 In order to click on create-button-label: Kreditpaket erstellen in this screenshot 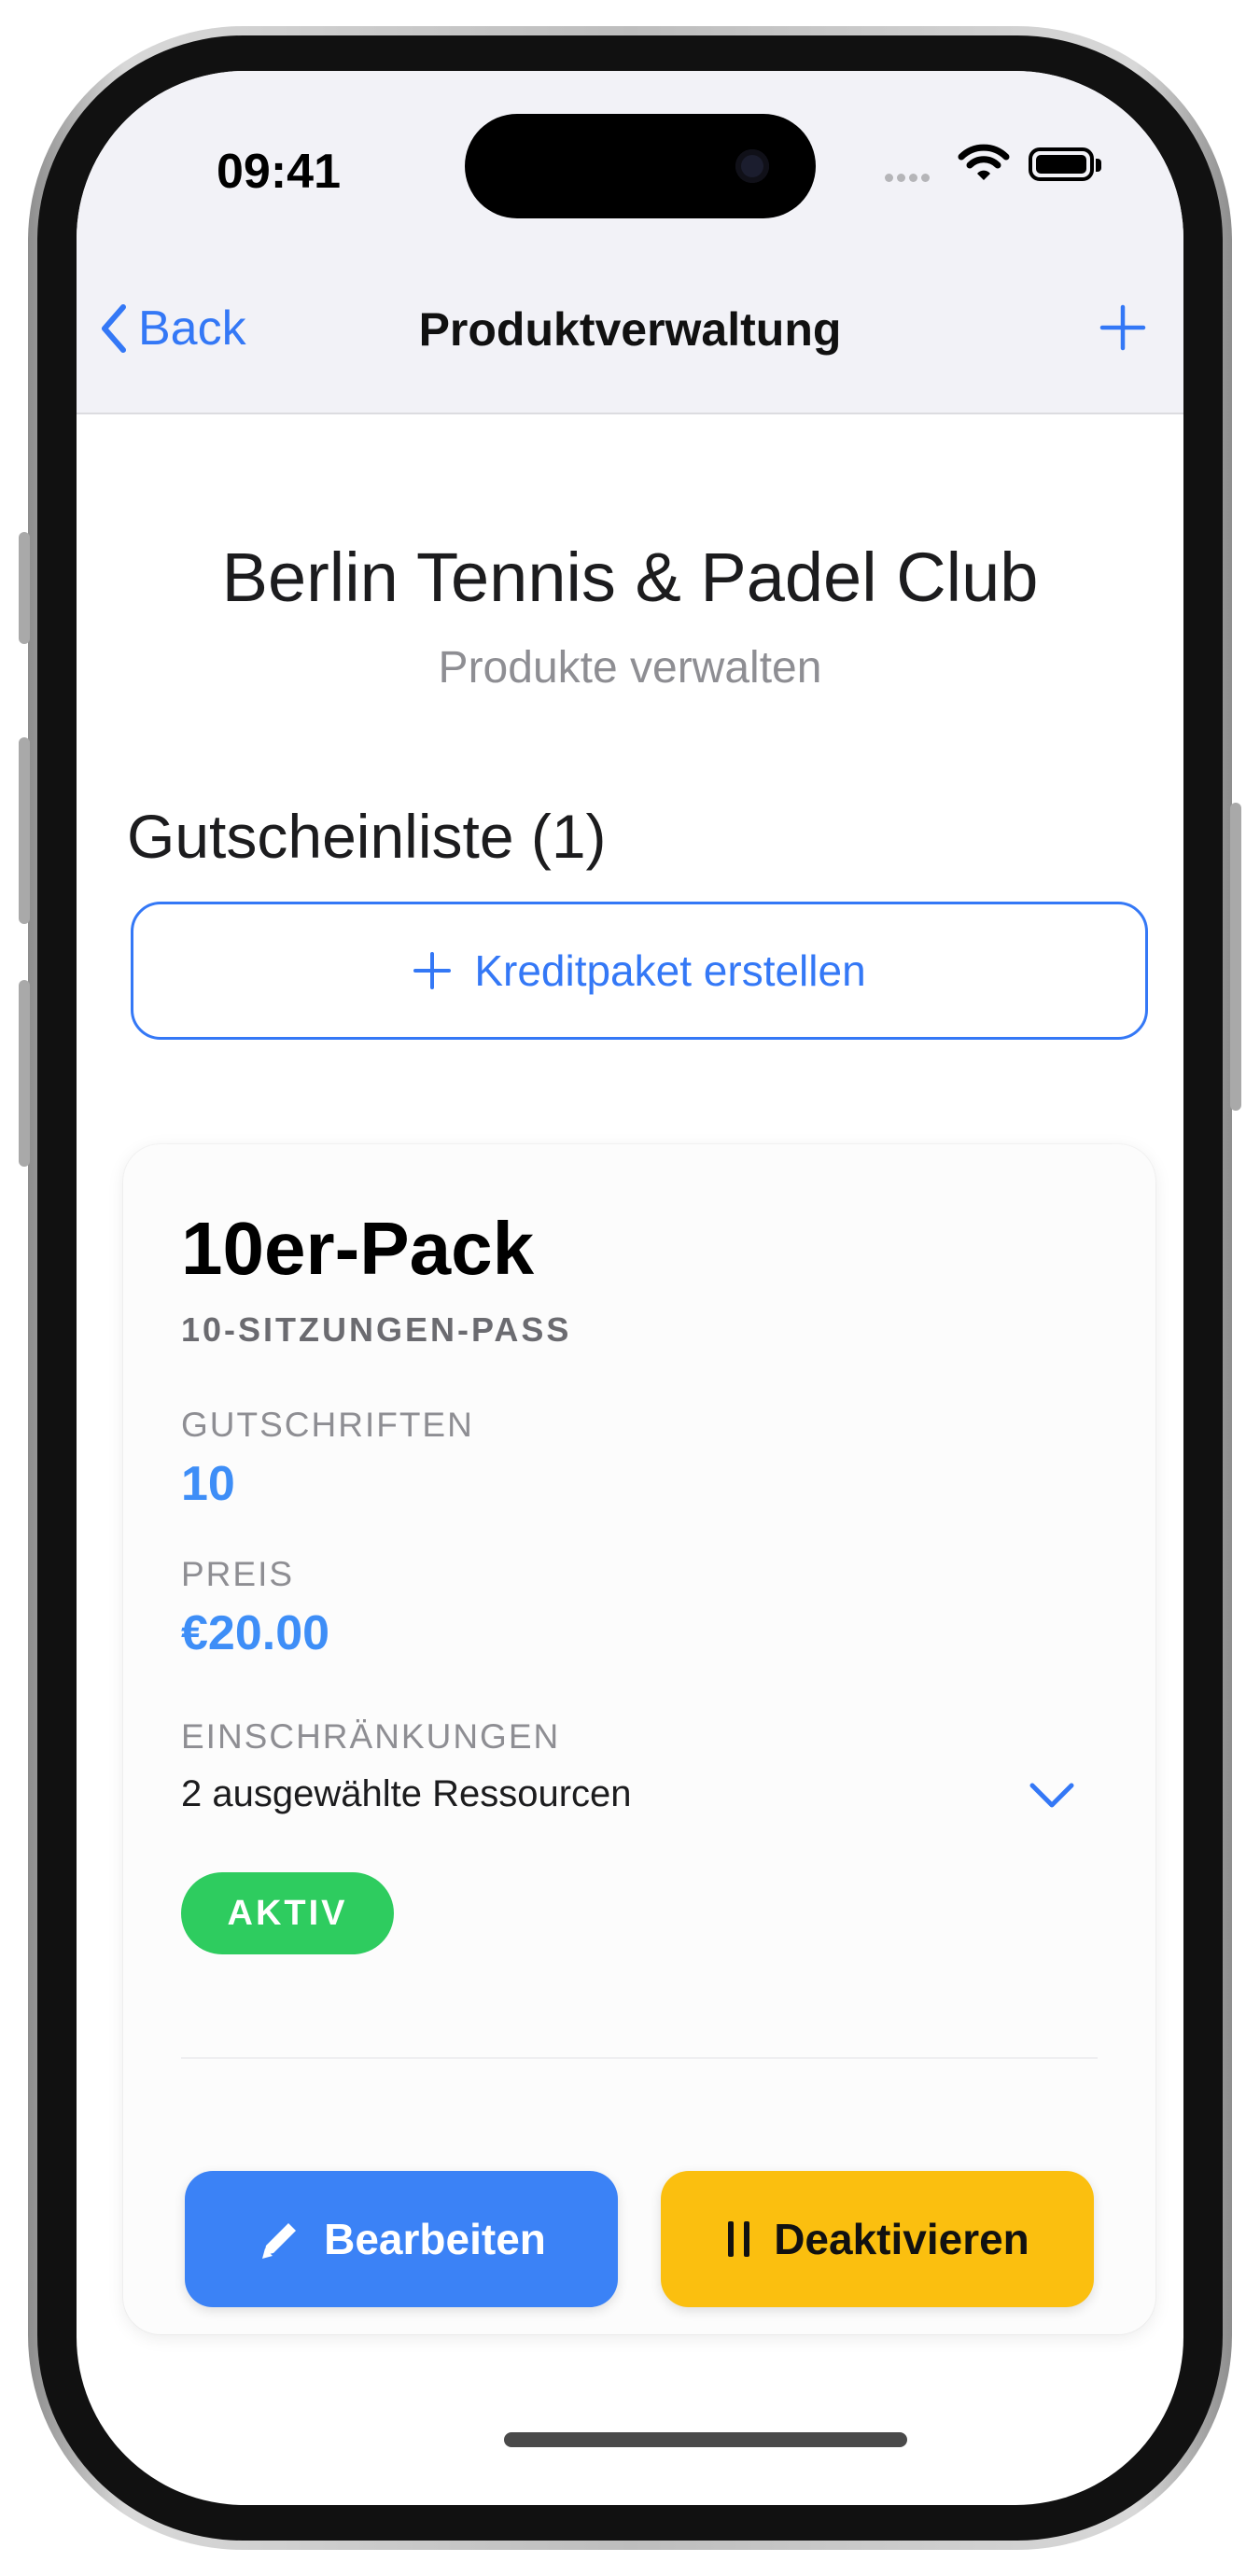, I will do `click(670, 970)`.